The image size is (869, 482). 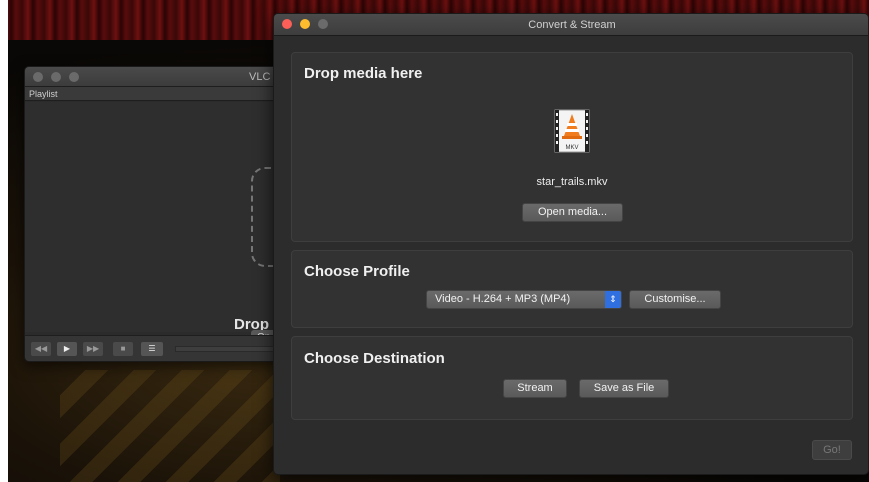 I want to click on selected-profile-value: Video - H.264 + MP3 (MP4), so click(x=503, y=299).